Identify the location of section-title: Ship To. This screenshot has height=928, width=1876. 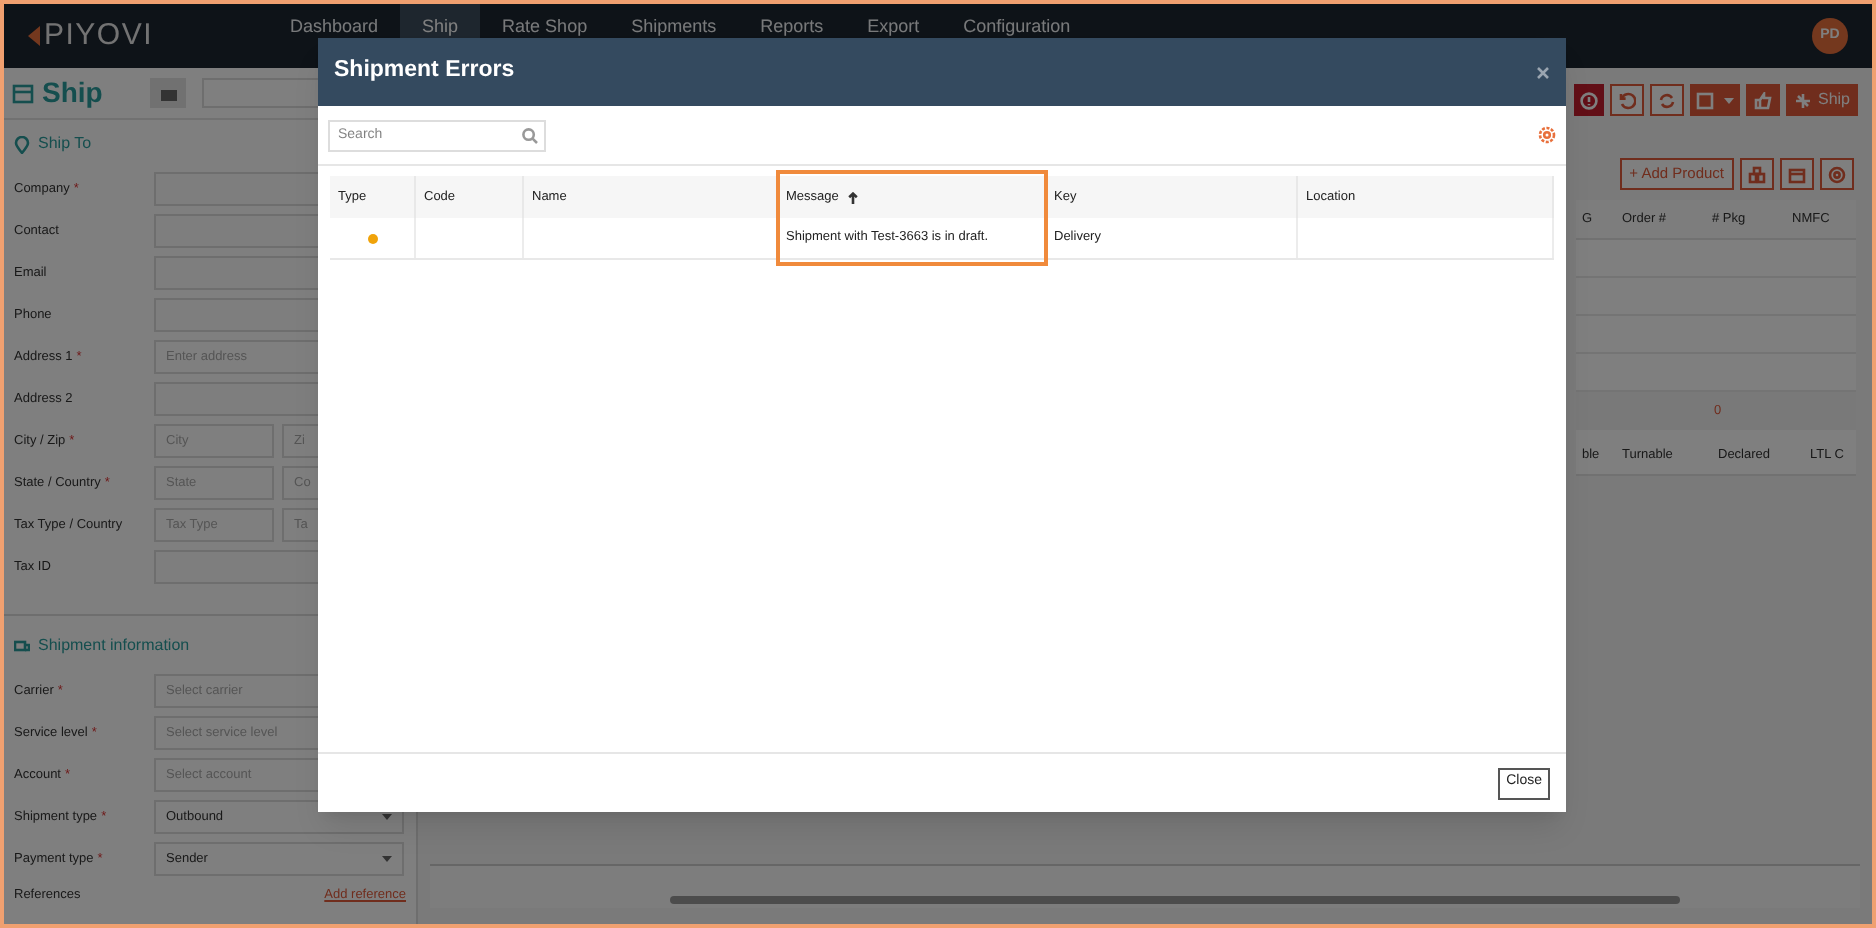
(65, 144).